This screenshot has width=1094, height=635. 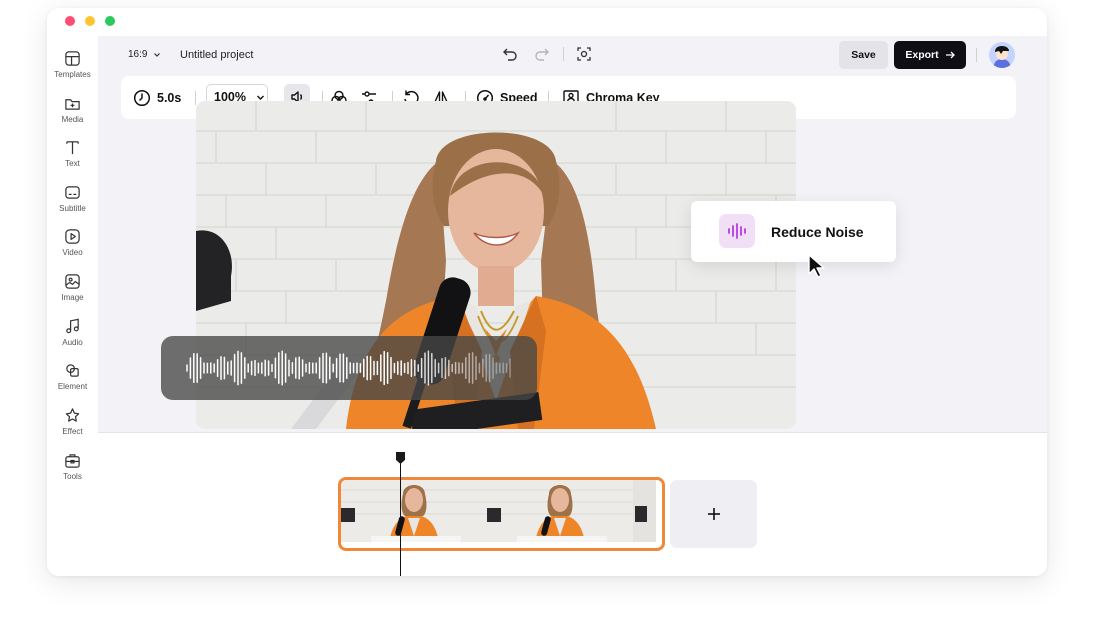 I want to click on aspect-ratio-value: 16:9, so click(x=138, y=54).